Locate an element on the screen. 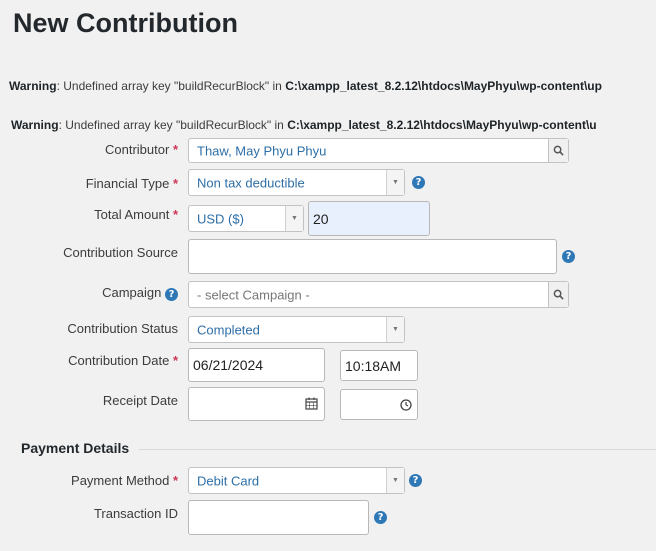 This screenshot has height=551, width=656. contribution-status-select: Completed ▼ is located at coordinates (296, 329).